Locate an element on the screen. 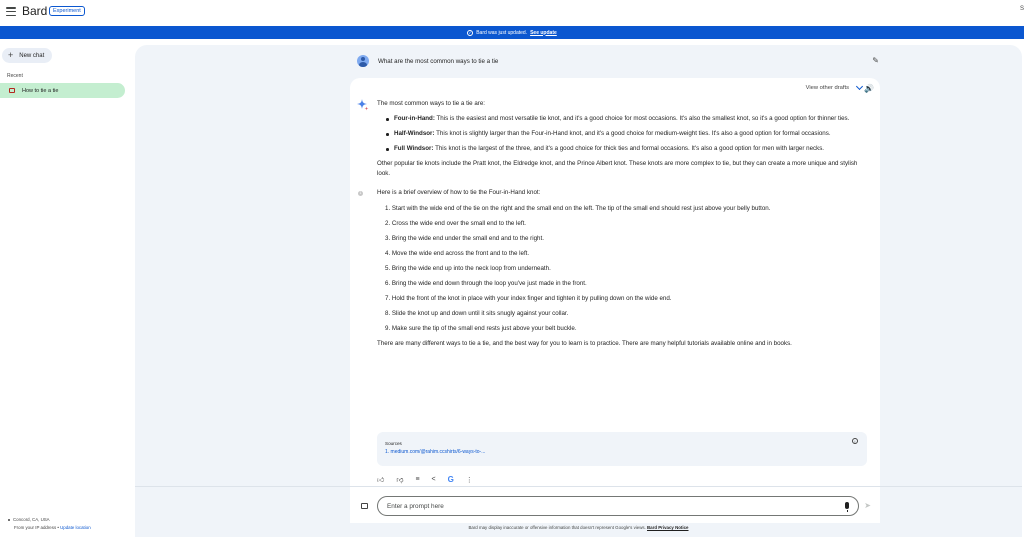 The height and width of the screenshot is (537, 1024). update-banner: ✓ Bard was just updated. See update is located at coordinates (512, 32).